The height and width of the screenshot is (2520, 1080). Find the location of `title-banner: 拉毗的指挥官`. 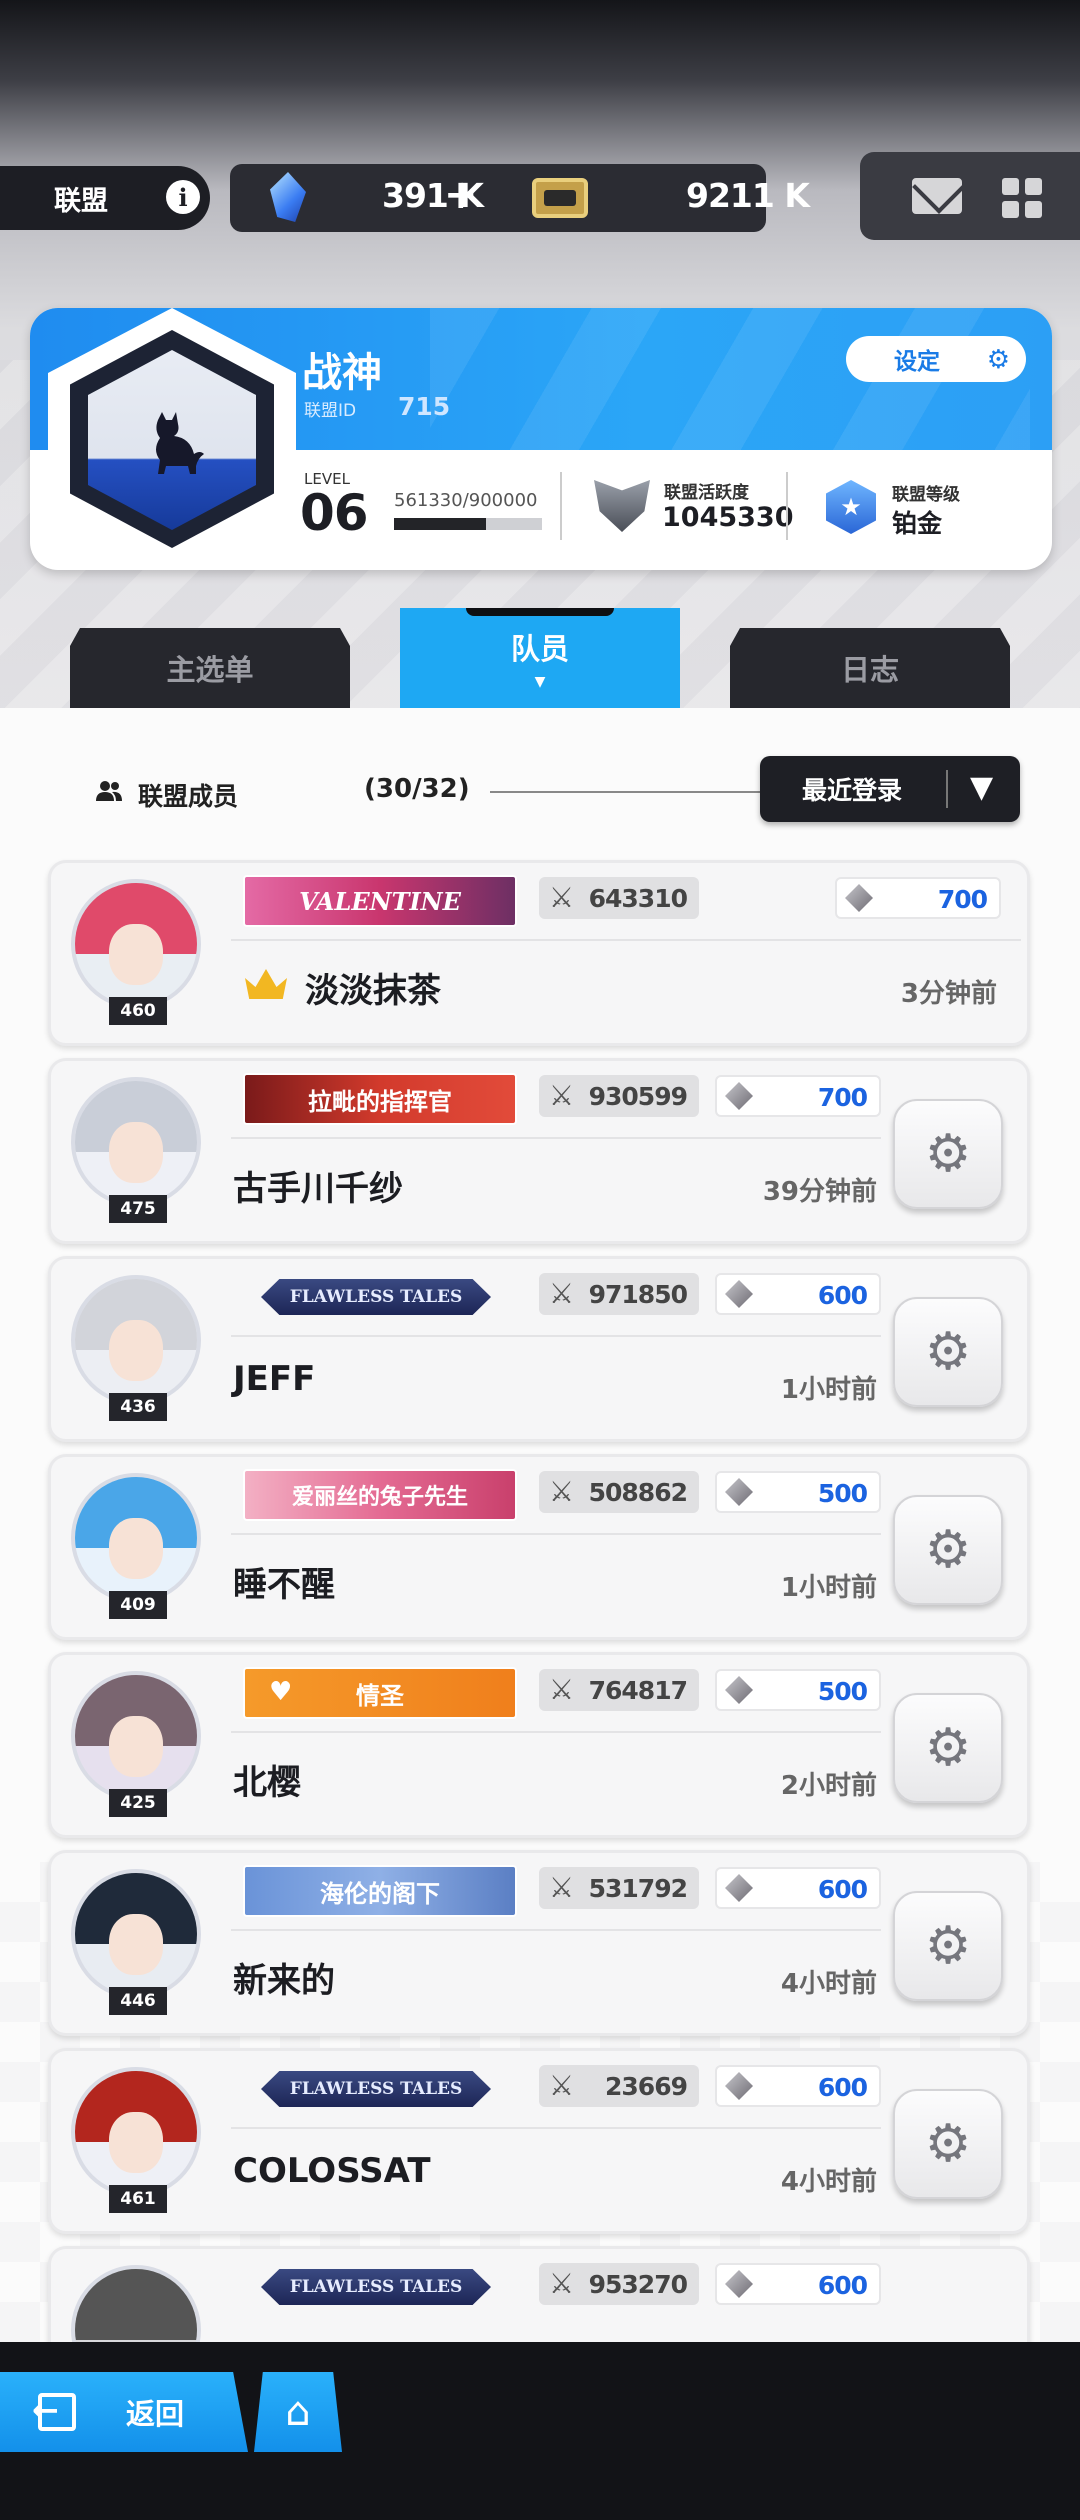

title-banner: 拉毗的指挥官 is located at coordinates (380, 1099).